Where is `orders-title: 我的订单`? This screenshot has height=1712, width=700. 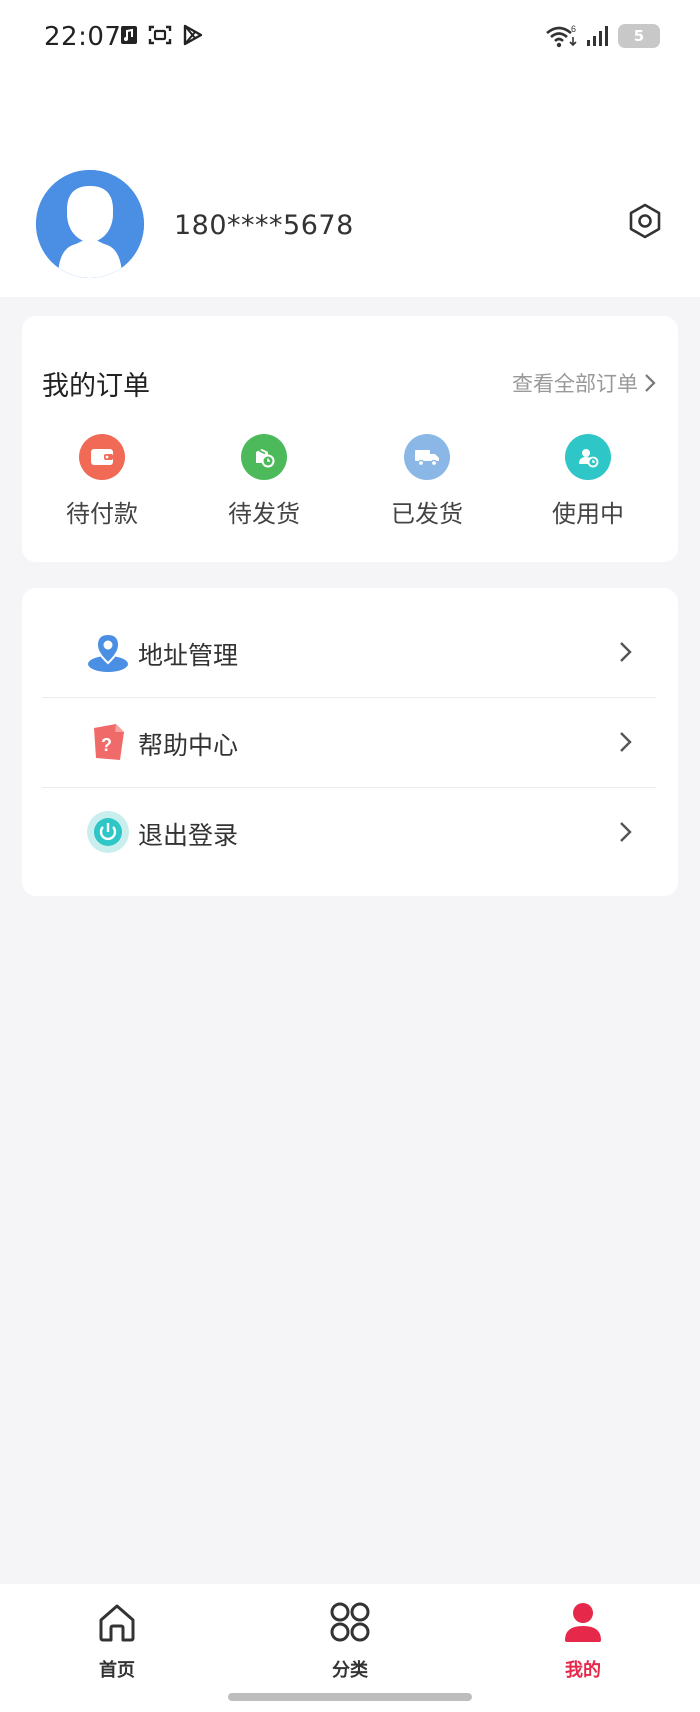
orders-title: 我的订单 is located at coordinates (96, 386).